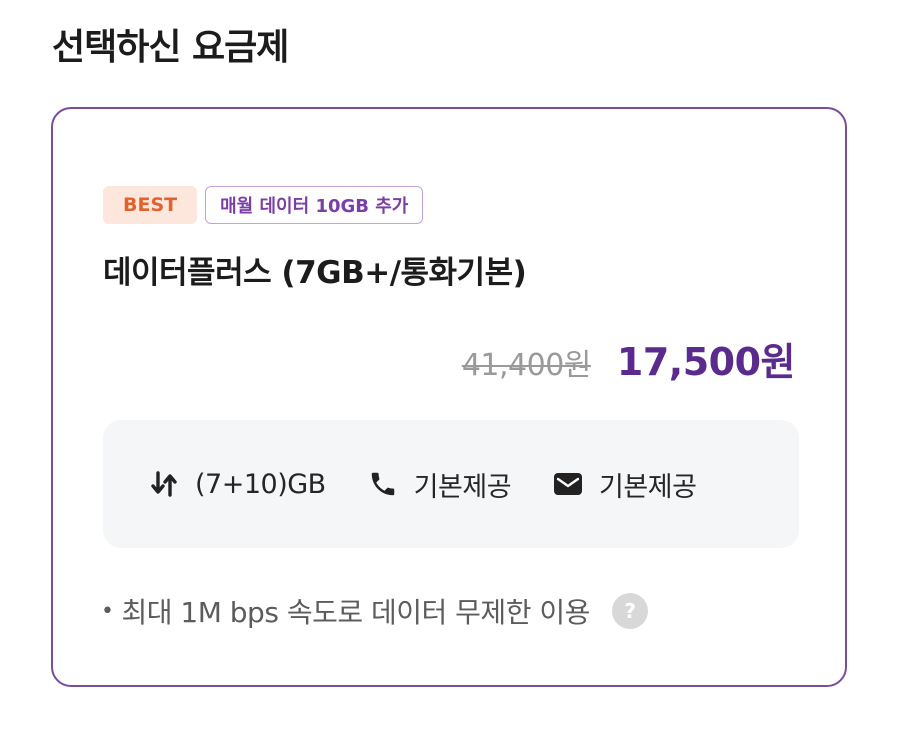  I want to click on plan-note: • 최대 1M bps 속도로 데이터 무제한 이용 ?, so click(374, 611).